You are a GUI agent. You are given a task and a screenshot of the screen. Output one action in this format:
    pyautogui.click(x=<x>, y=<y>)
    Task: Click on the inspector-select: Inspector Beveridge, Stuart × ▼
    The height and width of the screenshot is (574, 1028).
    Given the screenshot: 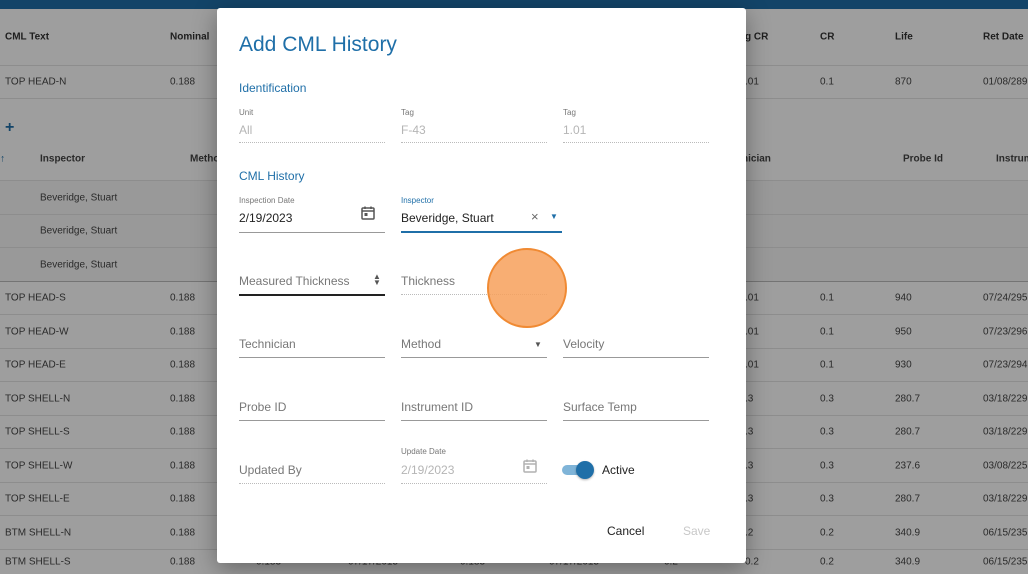 What is the action you would take?
    pyautogui.click(x=481, y=215)
    